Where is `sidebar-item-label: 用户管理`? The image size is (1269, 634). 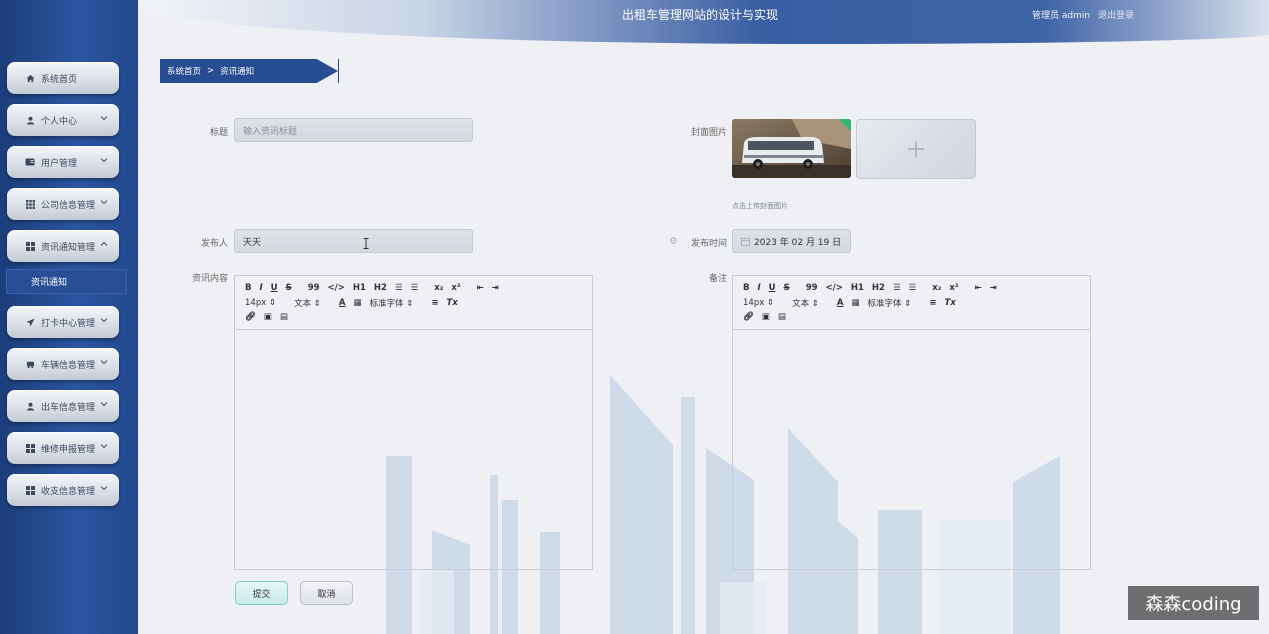
sidebar-item-label: 用户管理 is located at coordinates (59, 163).